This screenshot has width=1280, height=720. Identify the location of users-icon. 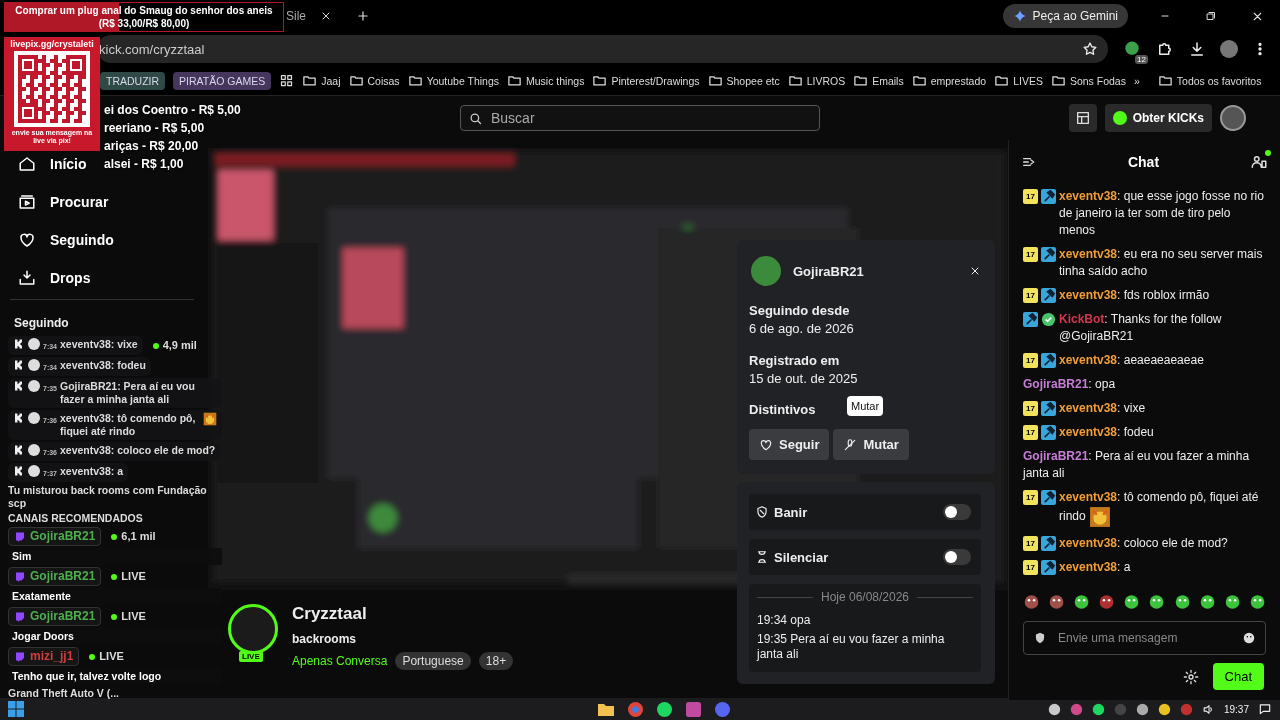
(1259, 162).